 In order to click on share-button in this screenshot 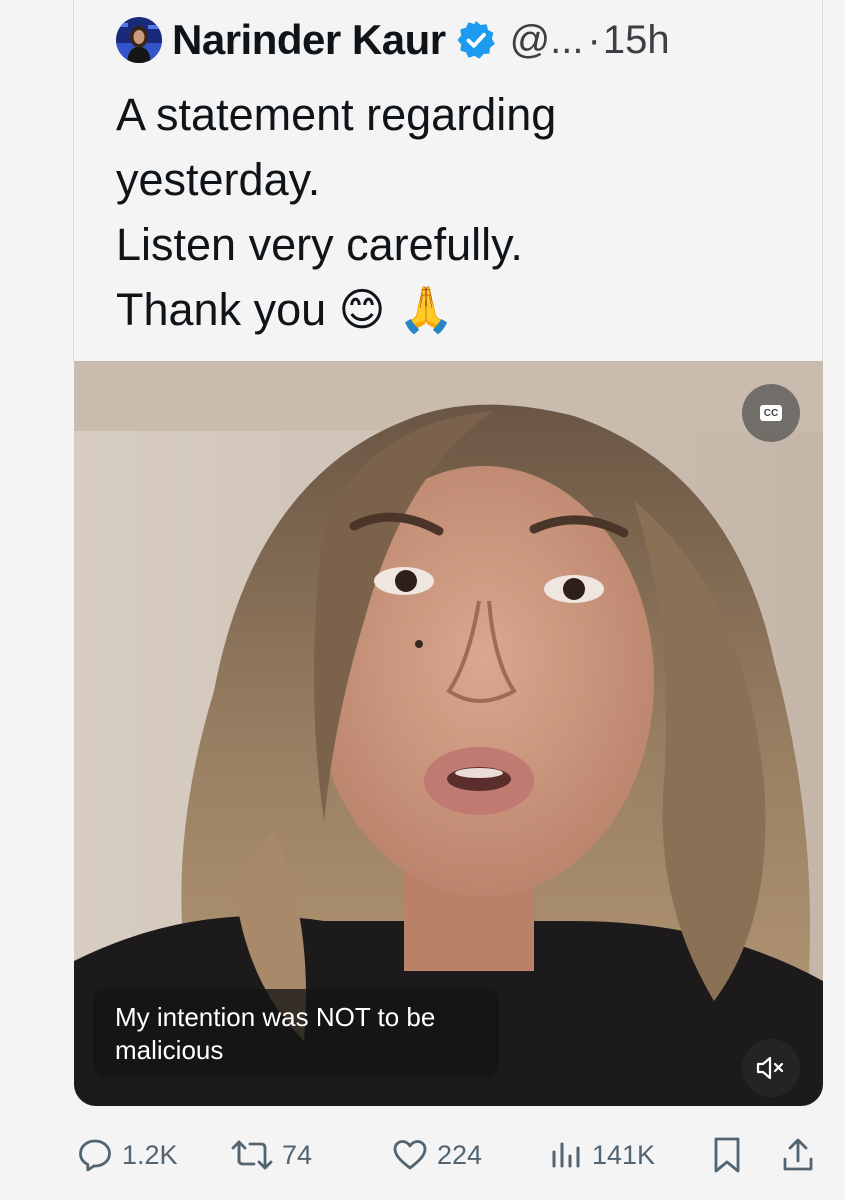, I will do `click(798, 1155)`.